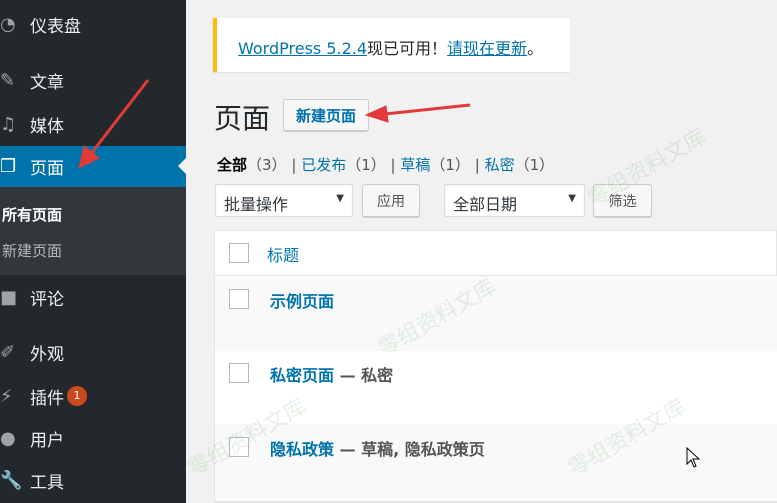 Image resolution: width=777 pixels, height=503 pixels. What do you see at coordinates (500, 165) in the screenshot?
I see `filter-private: 私密` at bounding box center [500, 165].